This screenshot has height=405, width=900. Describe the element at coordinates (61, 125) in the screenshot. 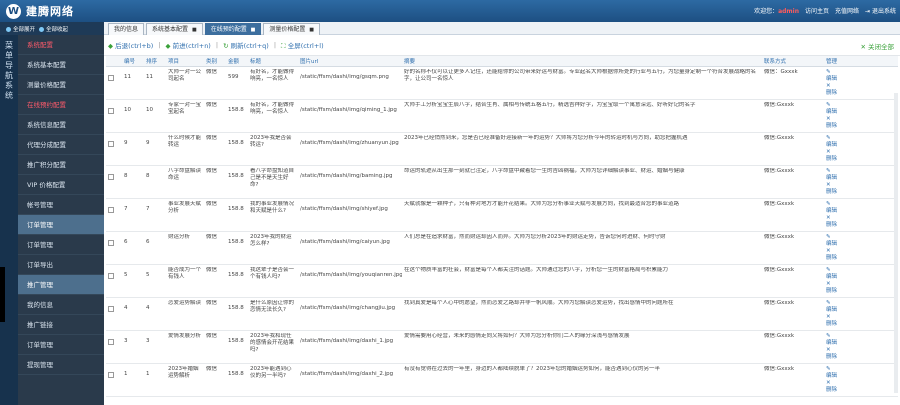

I see `sidebar-item-system-info: 系统信息配置` at that location.